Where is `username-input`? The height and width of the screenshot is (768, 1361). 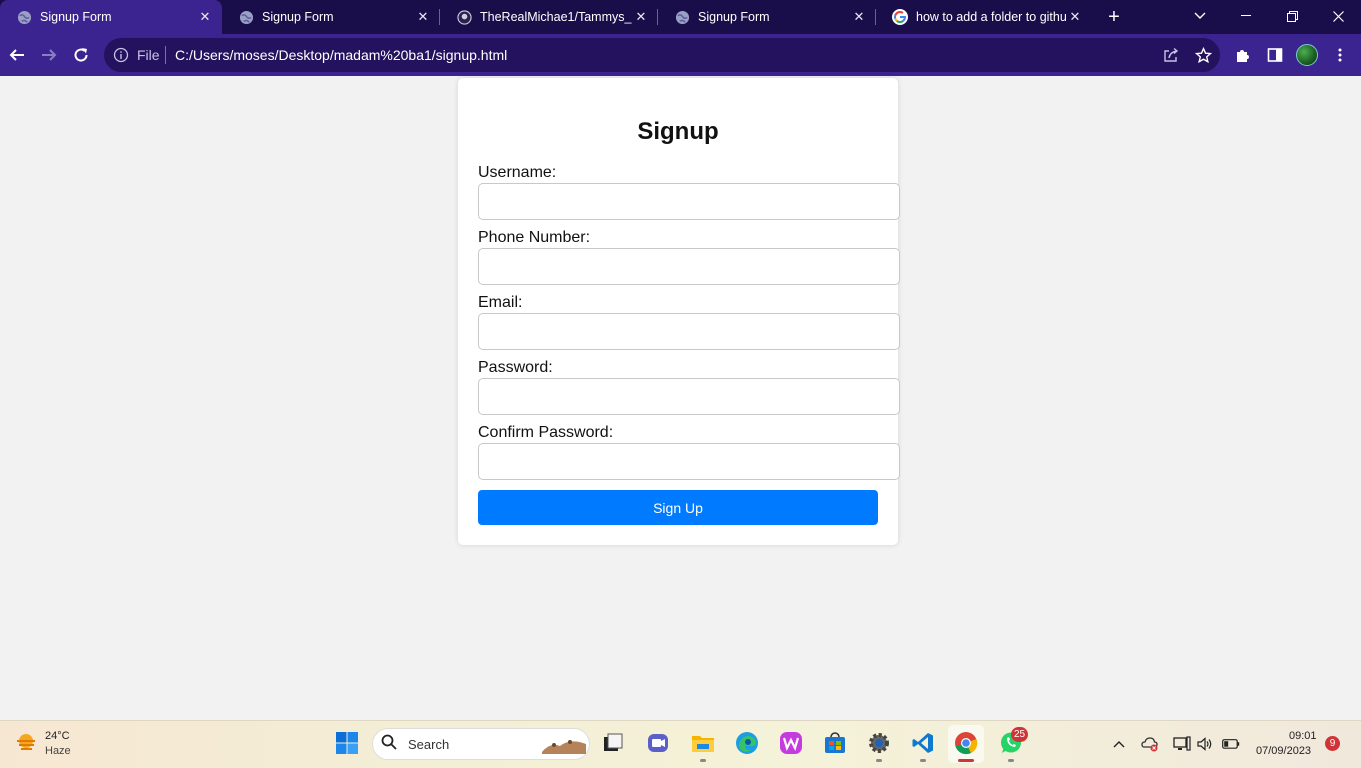 username-input is located at coordinates (689, 201).